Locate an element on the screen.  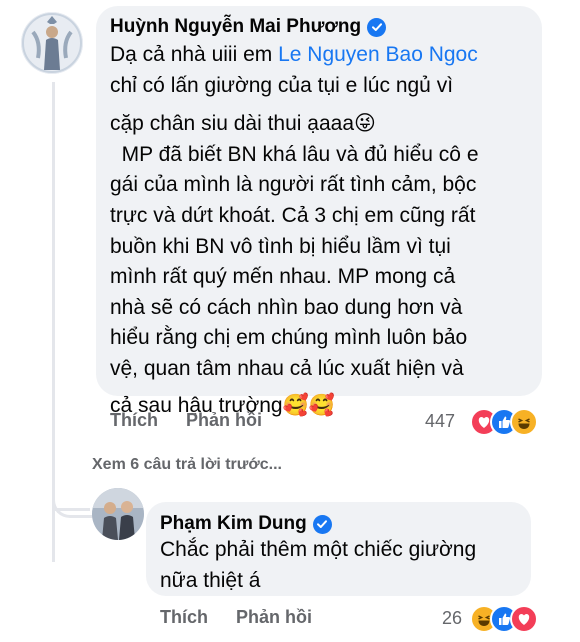
comment-line: Dạ cả nhà uiii em Le Nguyen Bao Ngoc is located at coordinates (325, 55).